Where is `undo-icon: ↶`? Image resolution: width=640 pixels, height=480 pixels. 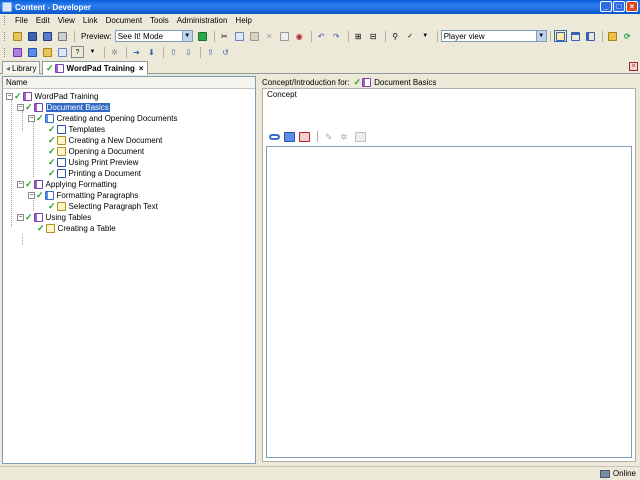
undo-icon: ↶ is located at coordinates (321, 36).